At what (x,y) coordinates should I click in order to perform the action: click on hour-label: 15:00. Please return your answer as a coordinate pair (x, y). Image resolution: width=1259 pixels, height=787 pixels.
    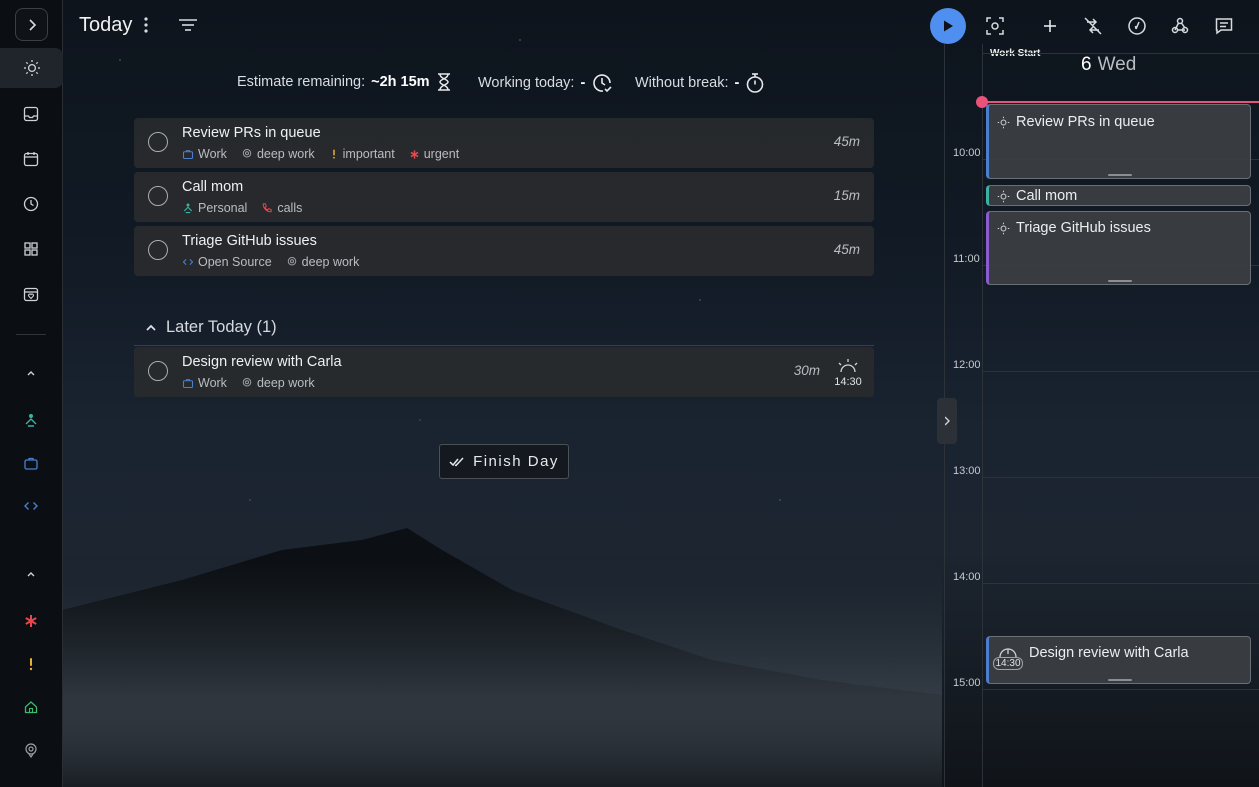
    Looking at the image, I should click on (967, 683).